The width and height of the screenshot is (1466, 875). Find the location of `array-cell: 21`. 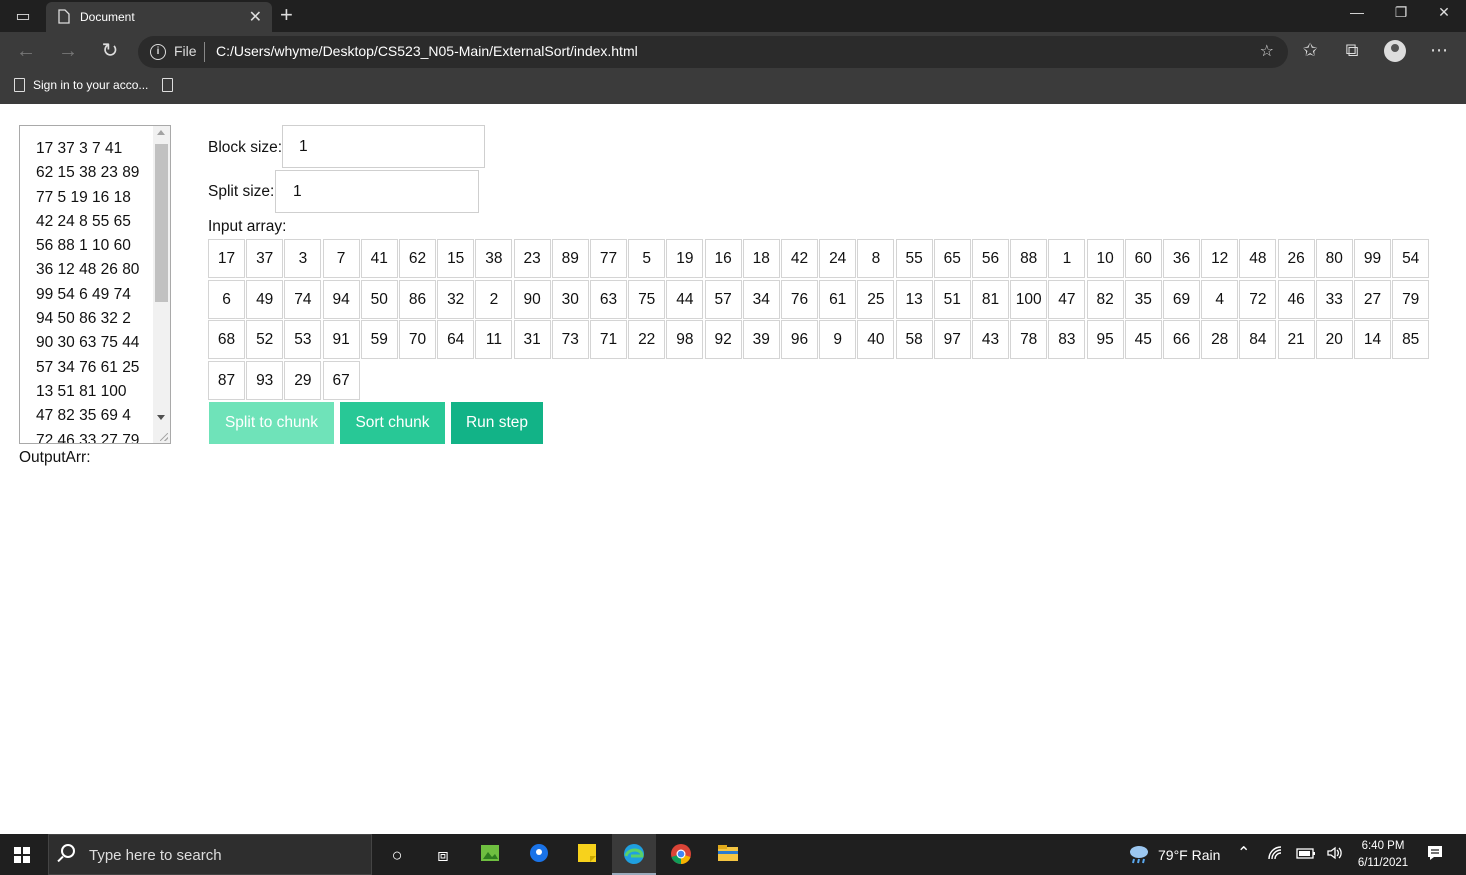

array-cell: 21 is located at coordinates (1296, 339).